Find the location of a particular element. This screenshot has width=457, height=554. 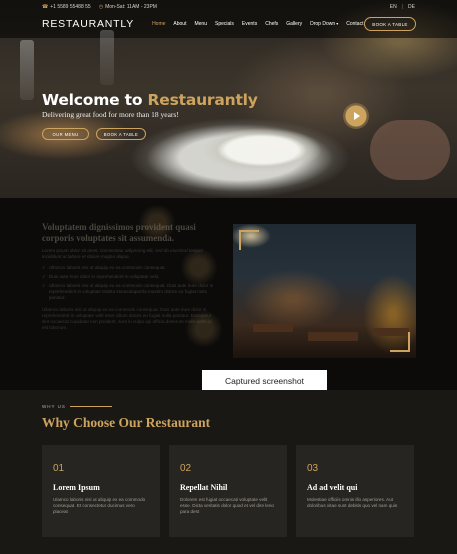

hero-title: Welcome to Restaurantly is located at coordinates (150, 100).